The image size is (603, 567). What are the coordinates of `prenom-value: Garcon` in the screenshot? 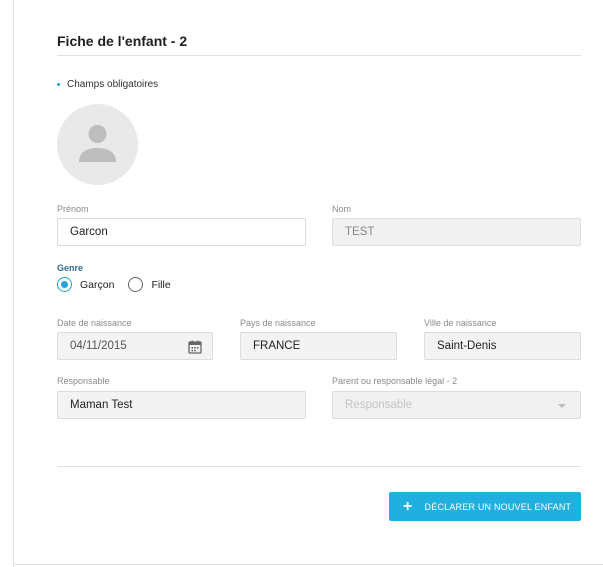 It's located at (89, 232).